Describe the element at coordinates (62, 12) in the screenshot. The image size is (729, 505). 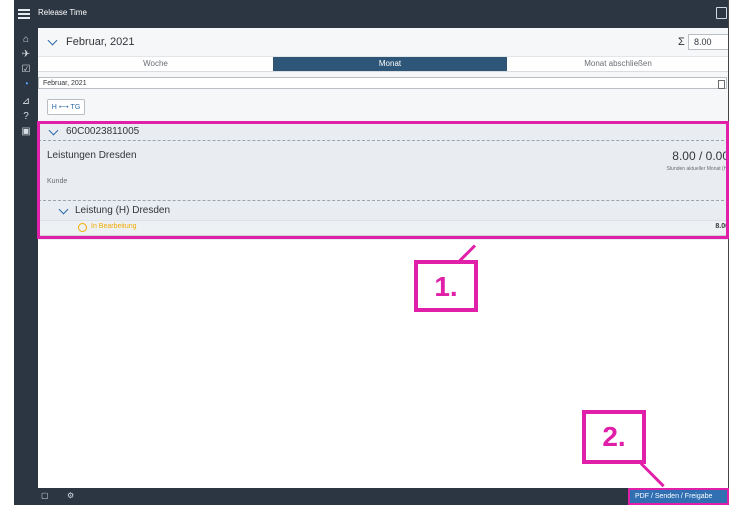
I see `app-title: Release Time` at that location.